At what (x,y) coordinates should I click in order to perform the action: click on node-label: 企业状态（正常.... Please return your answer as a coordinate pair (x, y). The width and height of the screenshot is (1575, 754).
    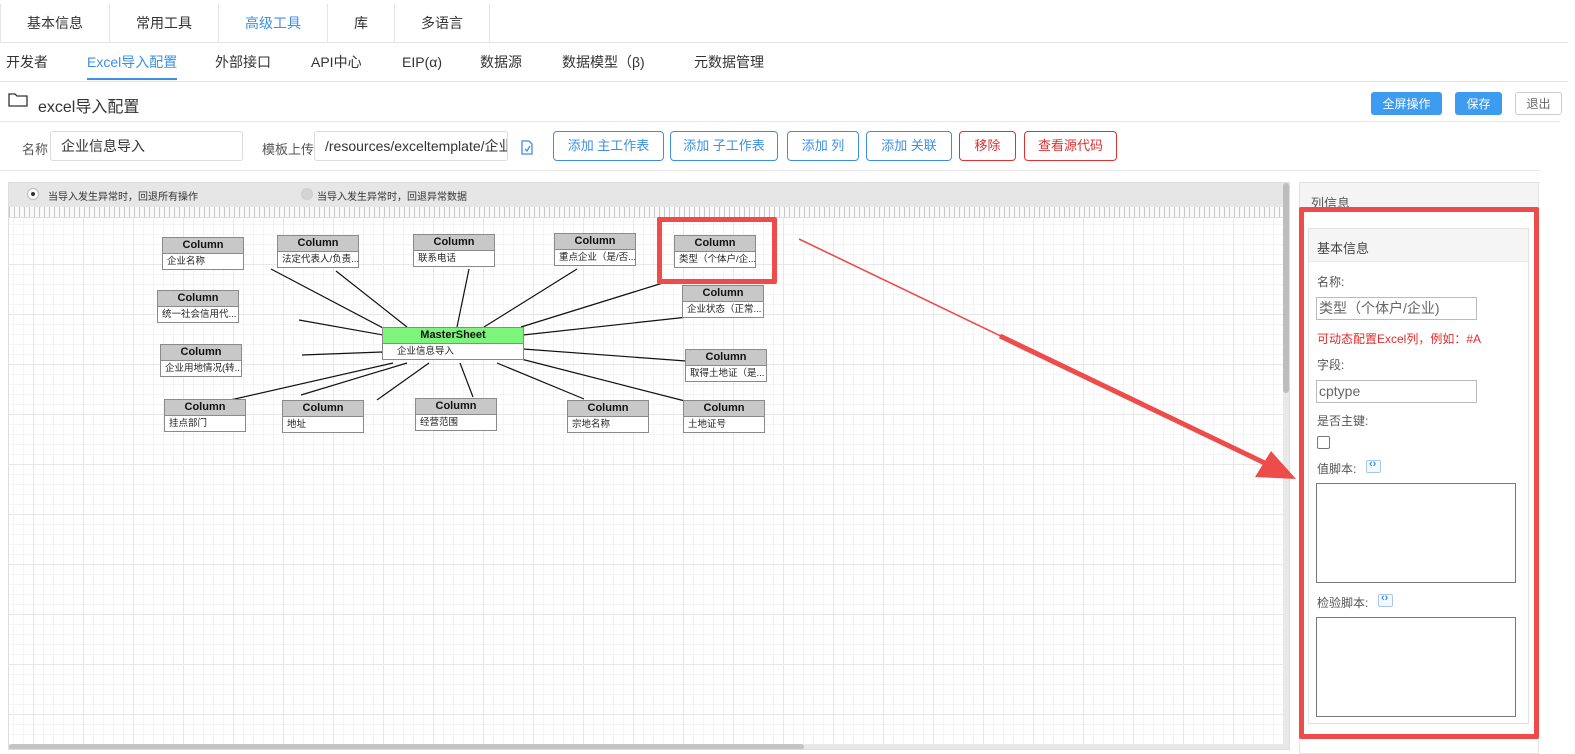
    Looking at the image, I should click on (724, 309).